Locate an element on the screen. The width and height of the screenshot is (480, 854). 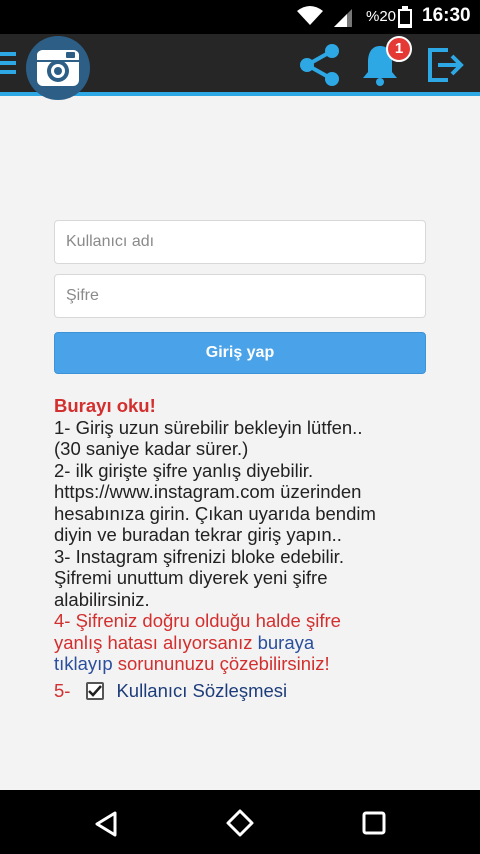
navigation-bar is located at coordinates (240, 822).